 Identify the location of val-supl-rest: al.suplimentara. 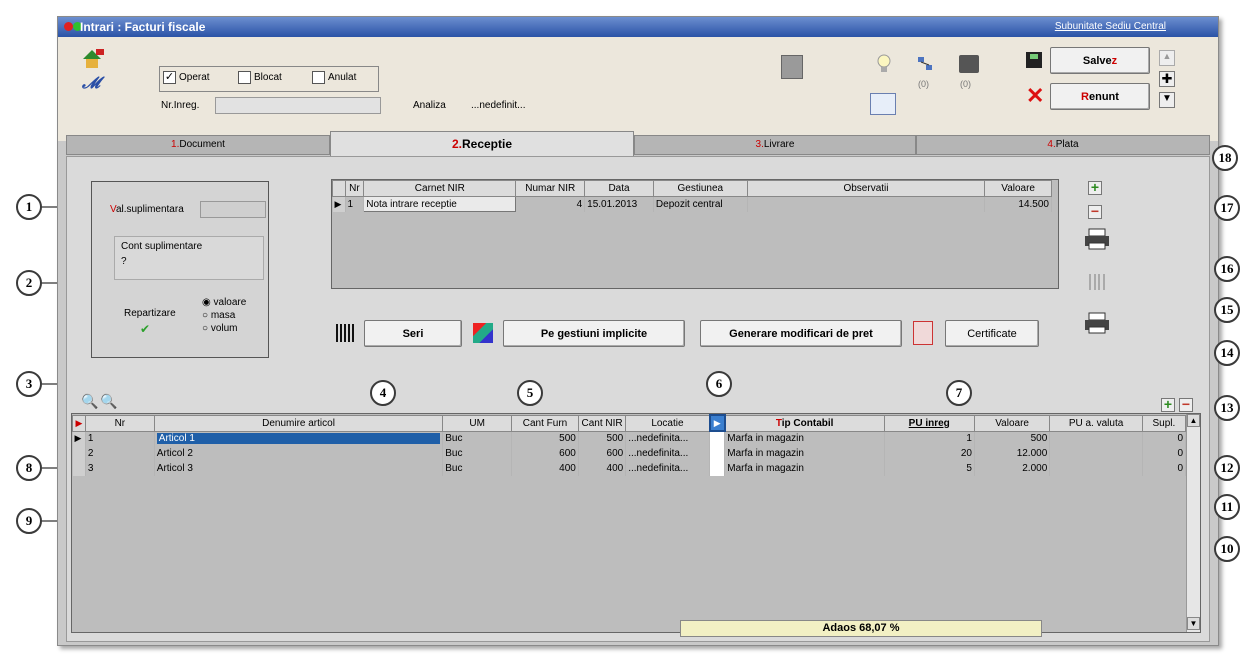
(149, 209).